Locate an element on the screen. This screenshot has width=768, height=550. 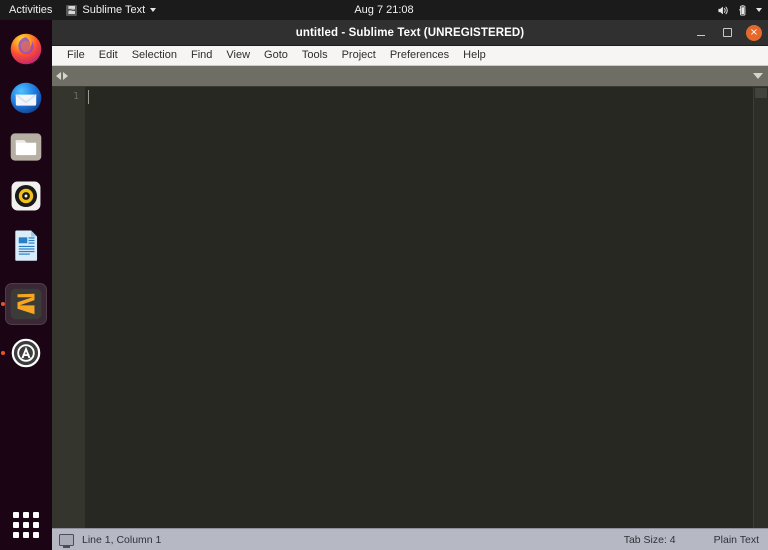
menu-file: File is located at coordinates (76, 55).